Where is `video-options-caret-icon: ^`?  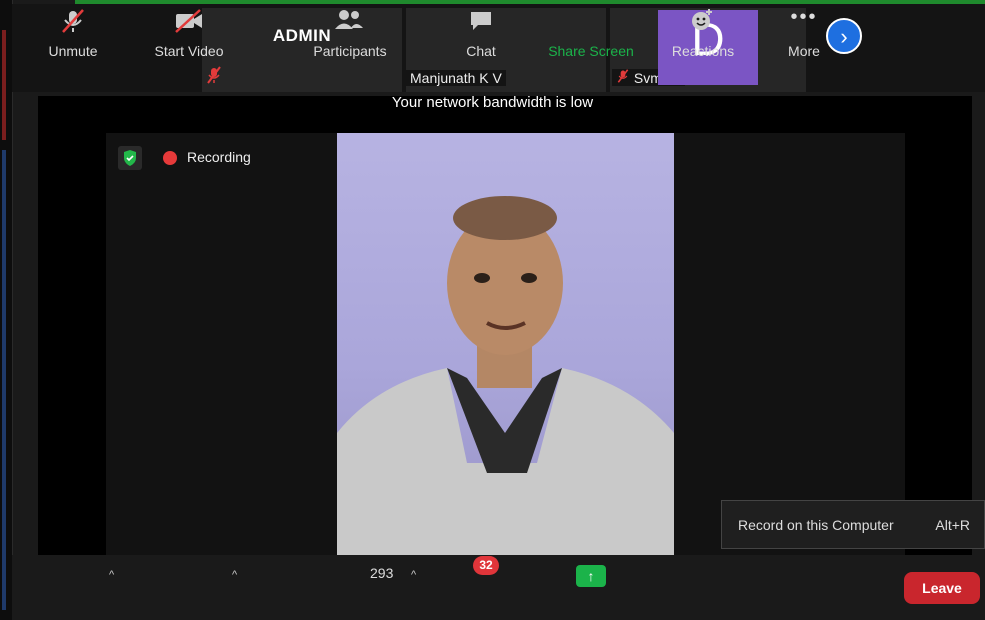
video-options-caret-icon: ^ is located at coordinates (234, 575).